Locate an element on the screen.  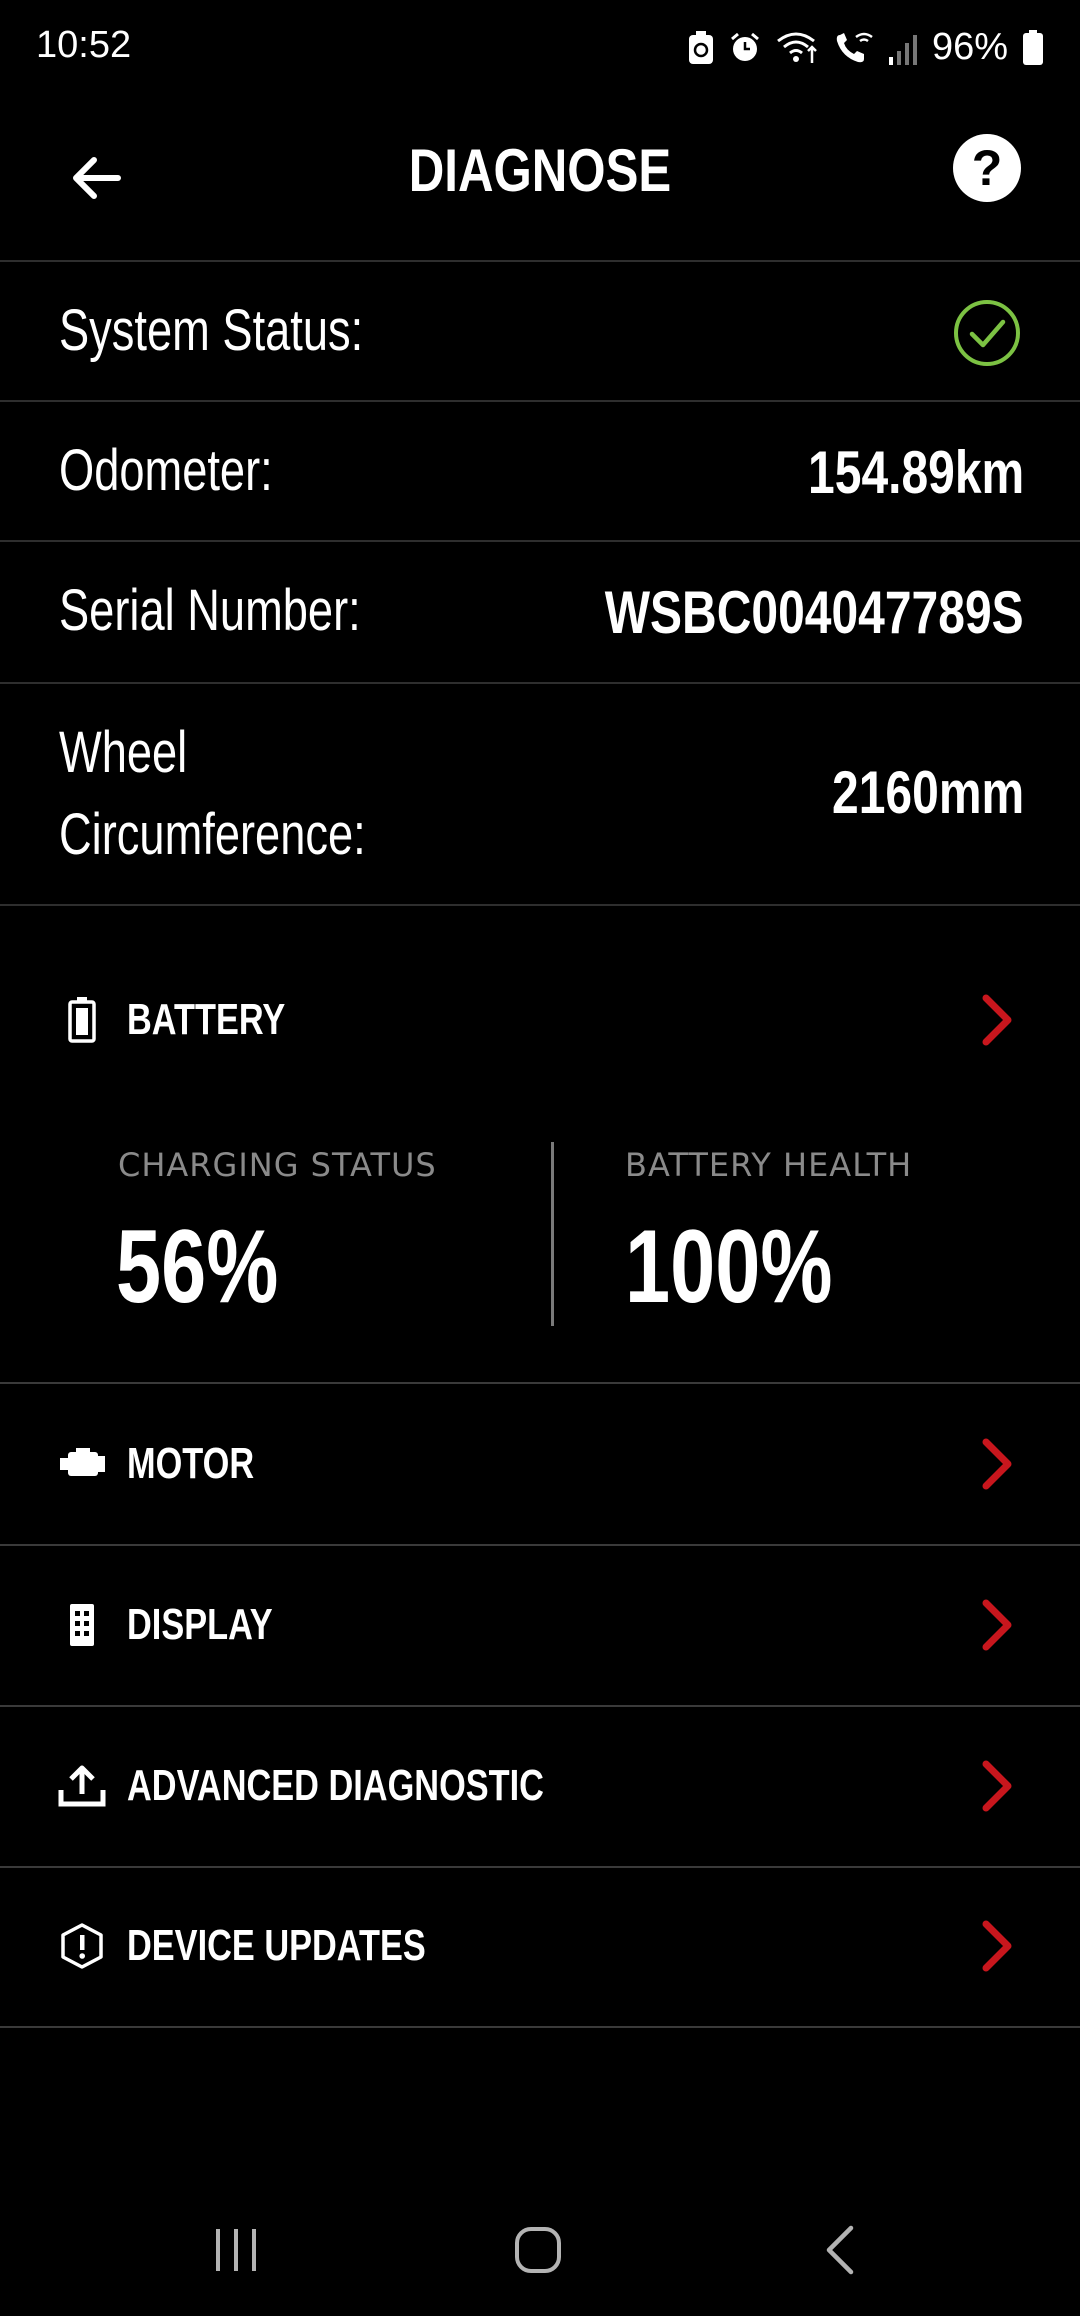
charging-status-label: CHARGING STATUS is located at coordinates (277, 1165).